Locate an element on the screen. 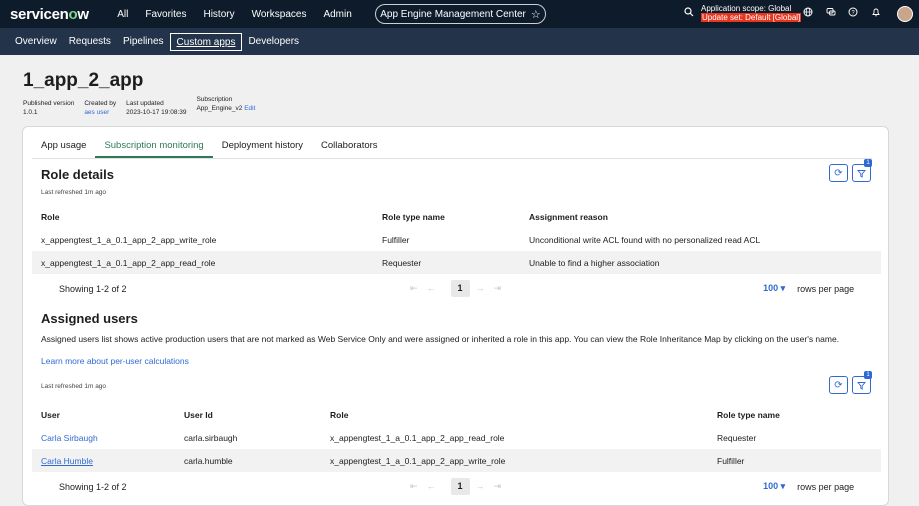 The image size is (919, 506). assigned-users-title: Assigned users is located at coordinates (89, 318).